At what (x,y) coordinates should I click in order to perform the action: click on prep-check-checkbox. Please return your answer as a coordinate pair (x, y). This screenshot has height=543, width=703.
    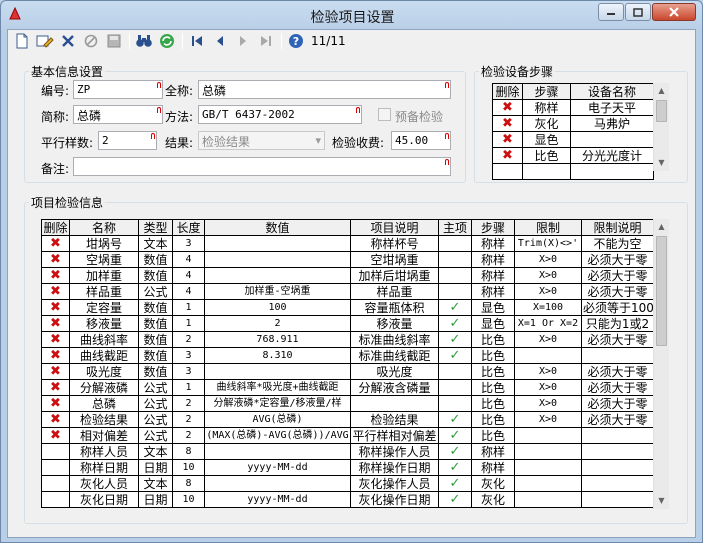
    Looking at the image, I should click on (384, 114).